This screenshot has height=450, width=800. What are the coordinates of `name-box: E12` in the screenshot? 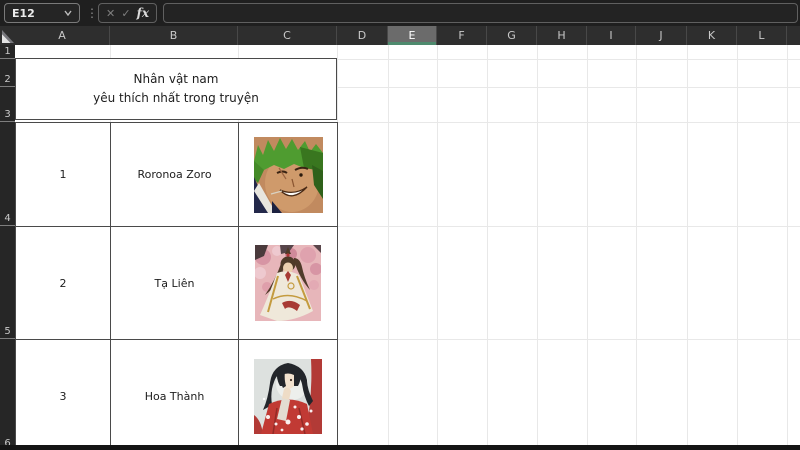 It's located at (42, 13).